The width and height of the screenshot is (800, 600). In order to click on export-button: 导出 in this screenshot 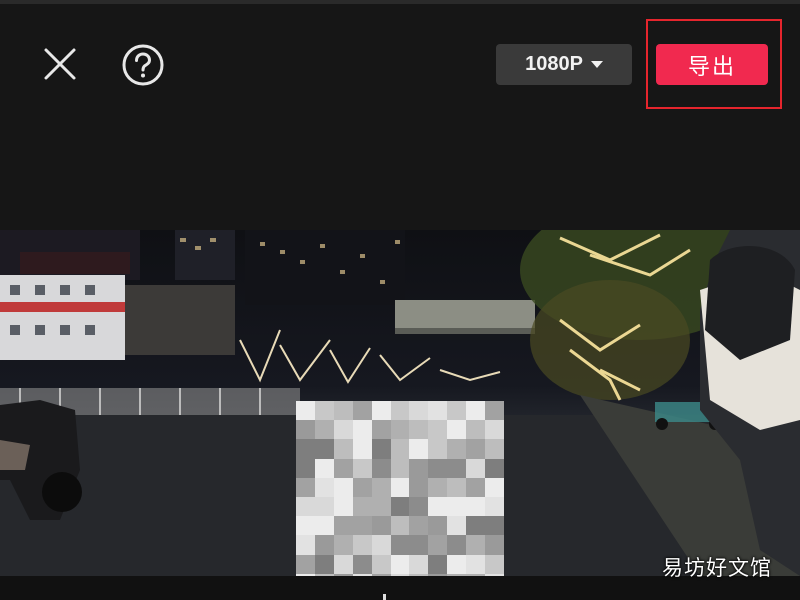, I will do `click(712, 64)`.